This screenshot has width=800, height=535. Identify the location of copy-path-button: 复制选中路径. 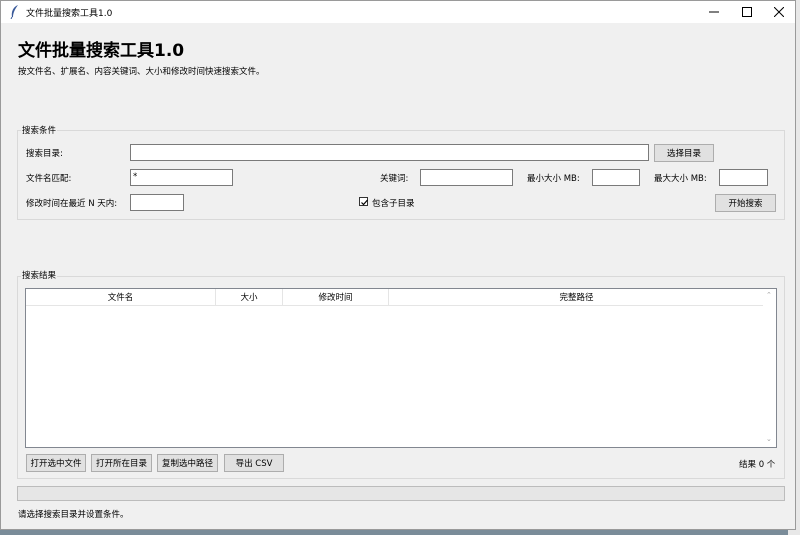
(187, 463).